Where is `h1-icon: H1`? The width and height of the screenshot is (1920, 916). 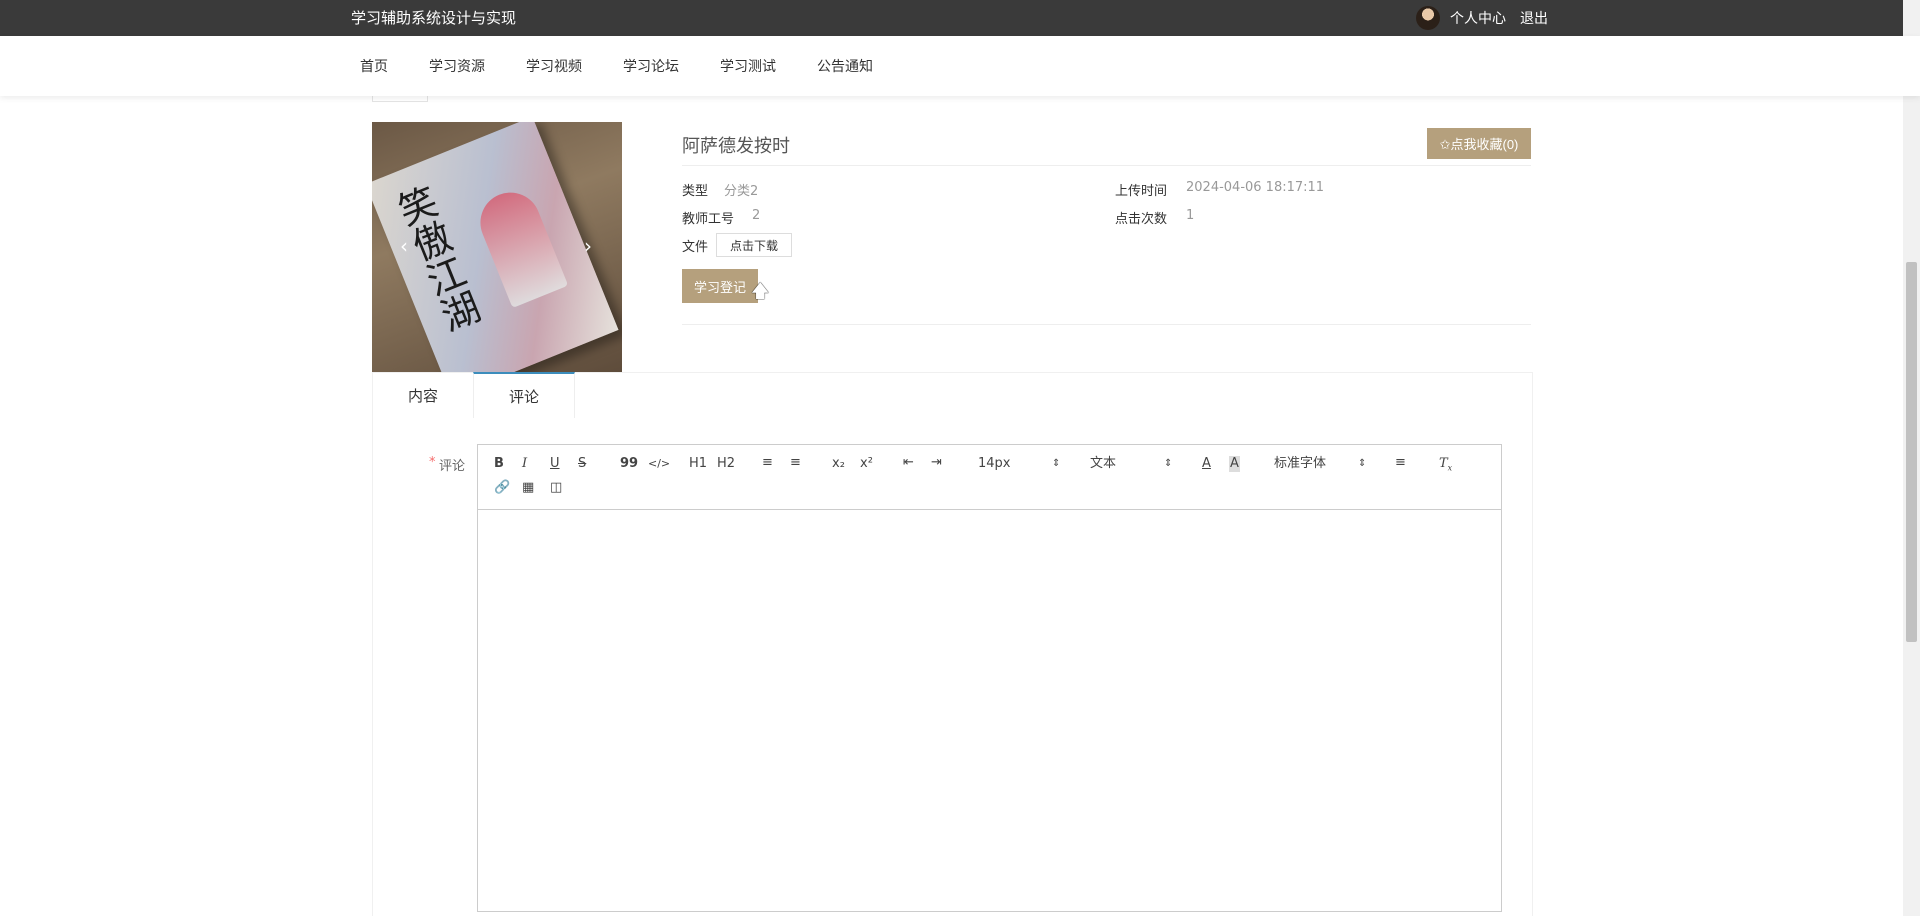
h1-icon: H1 is located at coordinates (698, 464).